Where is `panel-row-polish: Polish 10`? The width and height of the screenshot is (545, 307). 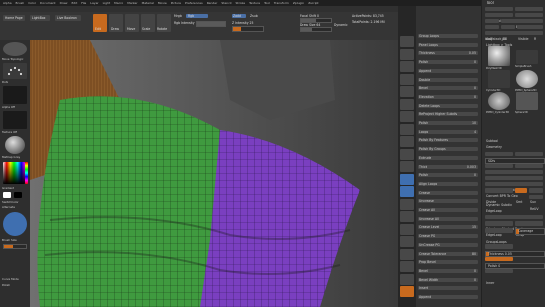
panel-row-polish: Polish 10 is located at coordinates (448, 123).